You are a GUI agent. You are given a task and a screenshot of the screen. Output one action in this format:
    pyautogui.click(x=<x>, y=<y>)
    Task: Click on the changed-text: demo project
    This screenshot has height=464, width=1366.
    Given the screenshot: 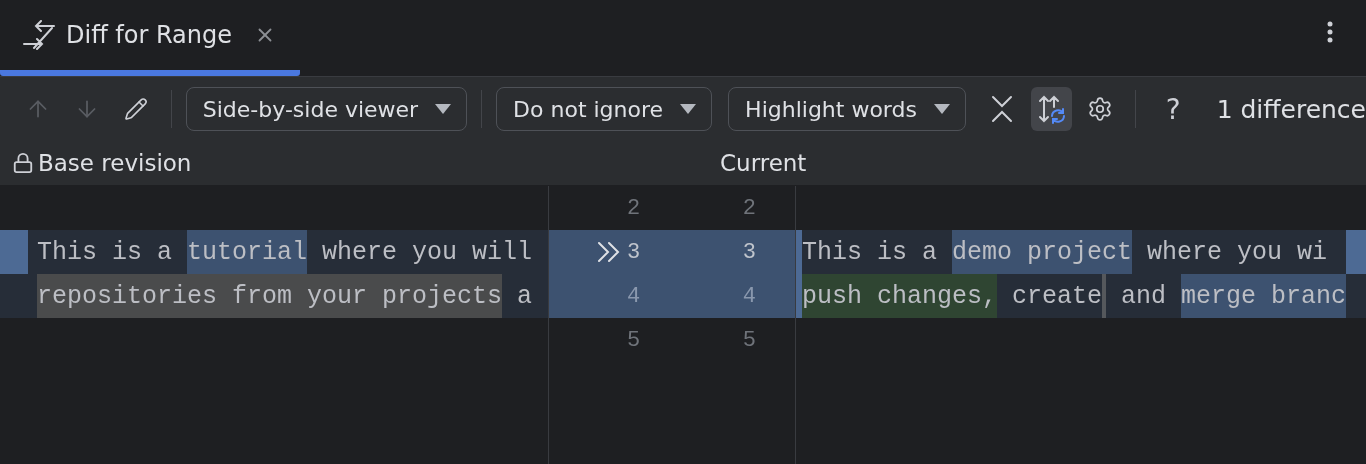 What is the action you would take?
    pyautogui.click(x=1042, y=252)
    